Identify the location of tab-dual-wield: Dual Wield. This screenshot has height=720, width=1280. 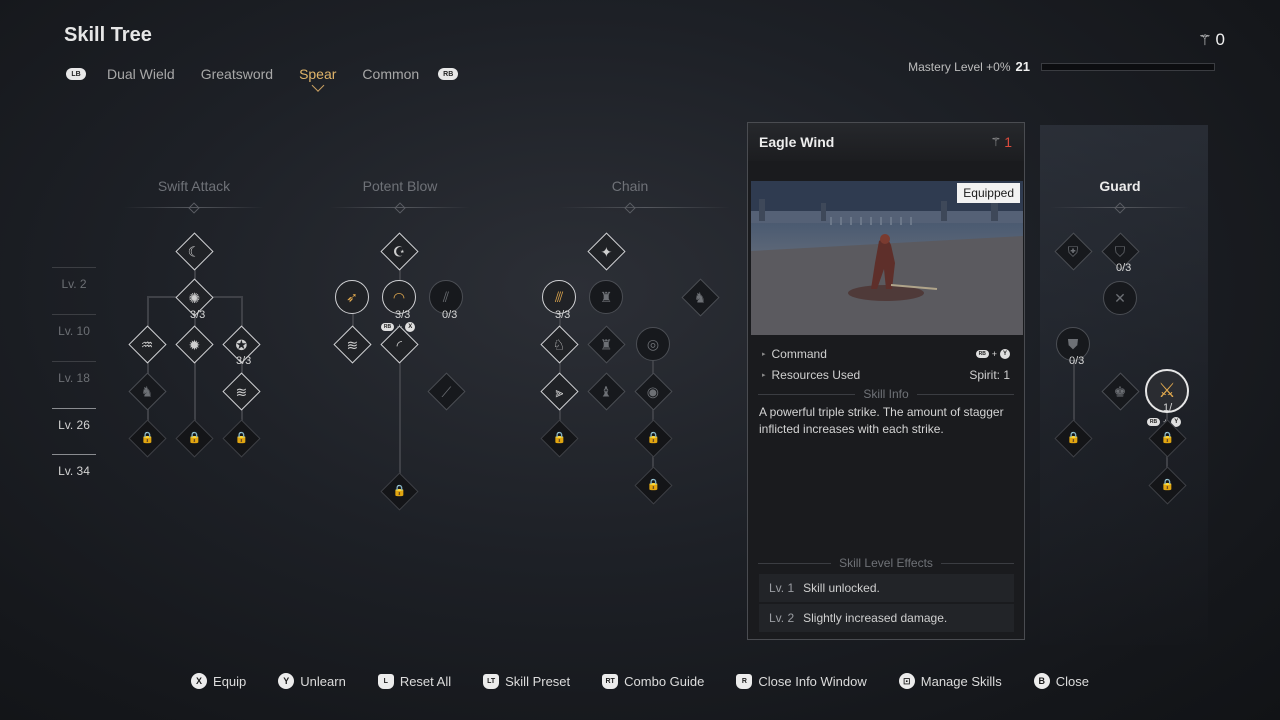
(141, 74).